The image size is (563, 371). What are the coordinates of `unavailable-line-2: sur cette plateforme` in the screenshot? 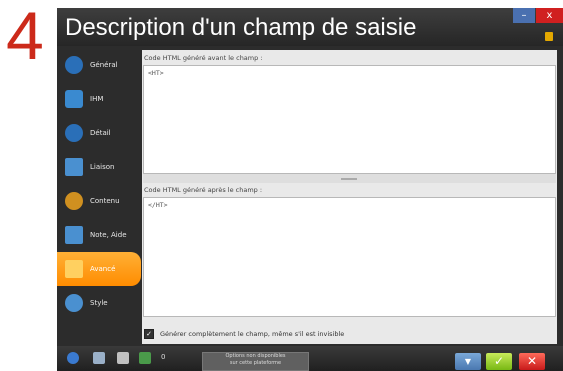 It's located at (255, 363).